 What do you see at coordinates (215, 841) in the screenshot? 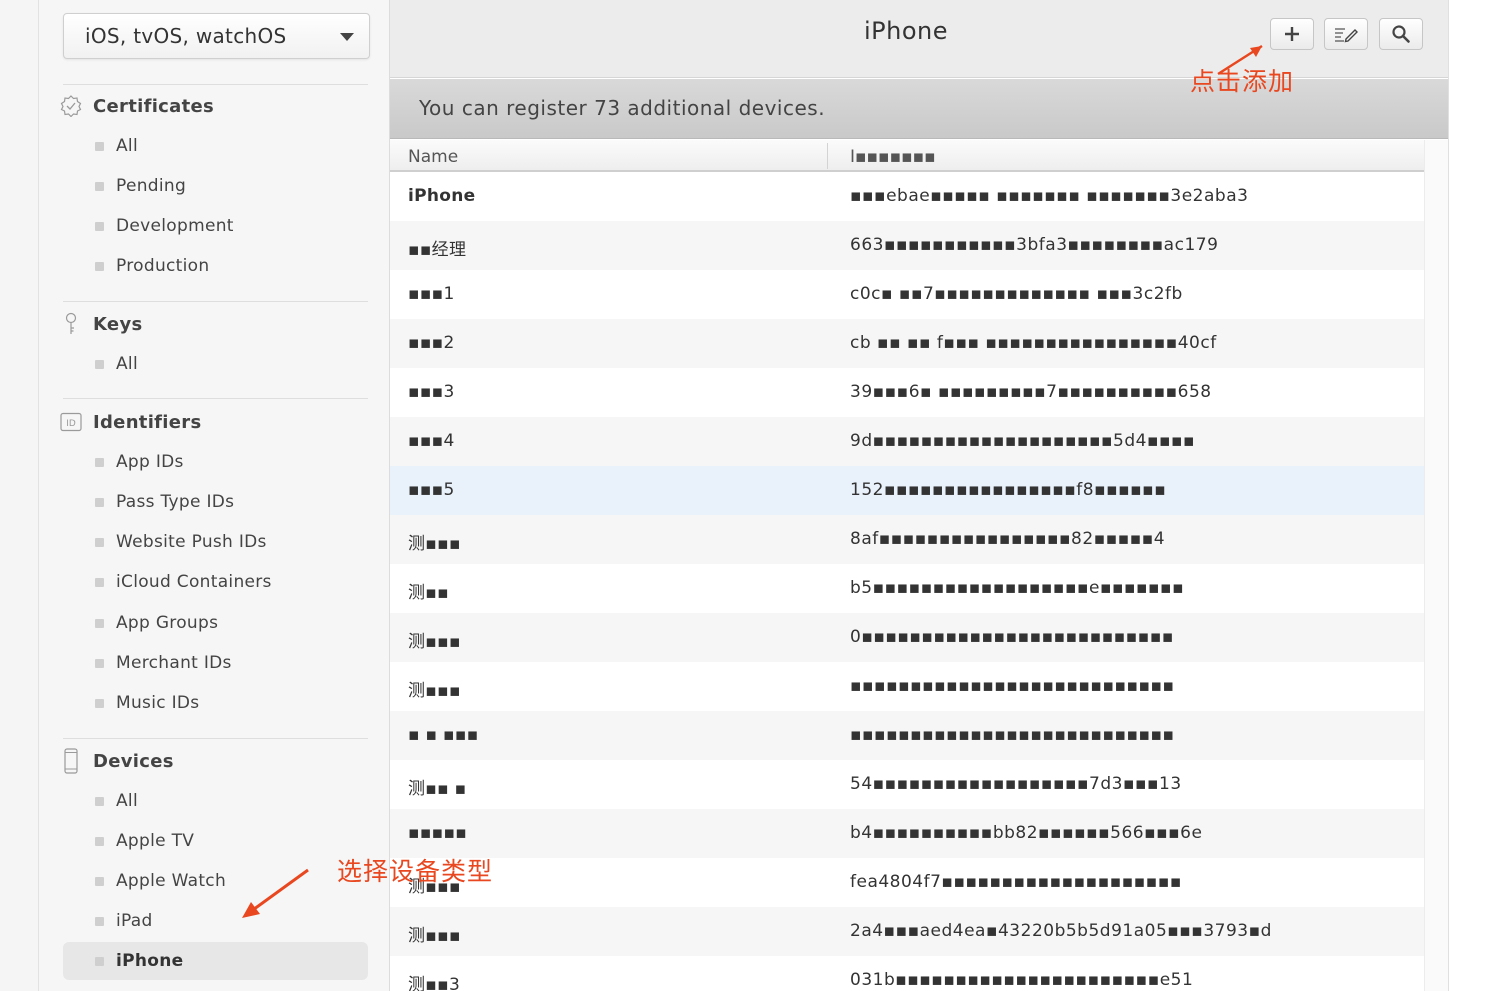
I see `sidebar-item-apple-tv: Apple TV` at bounding box center [215, 841].